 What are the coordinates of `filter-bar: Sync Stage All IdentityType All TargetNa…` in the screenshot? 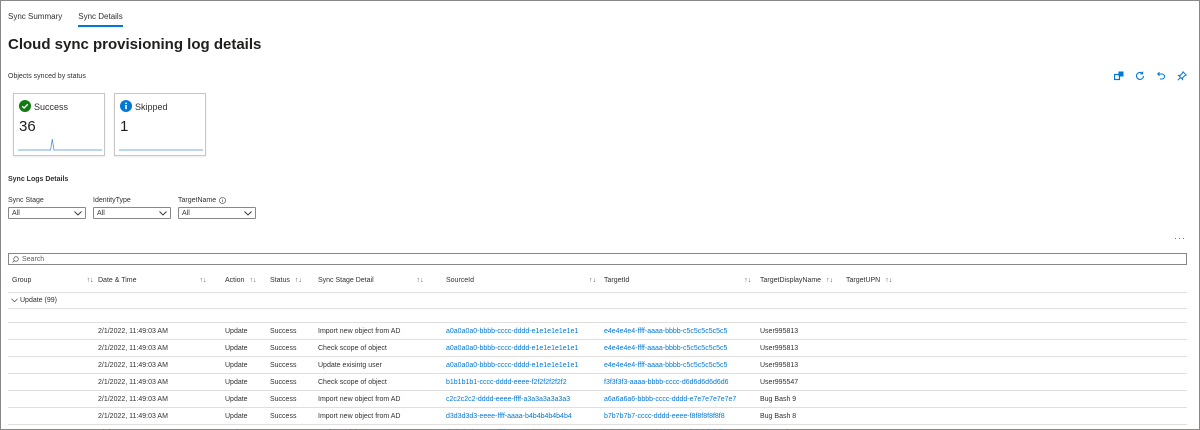 It's located at (132, 208).